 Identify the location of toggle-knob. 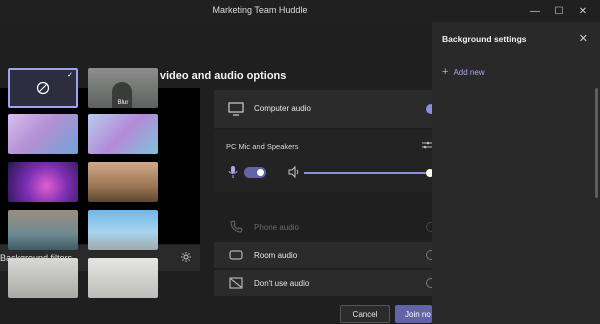
(260, 172).